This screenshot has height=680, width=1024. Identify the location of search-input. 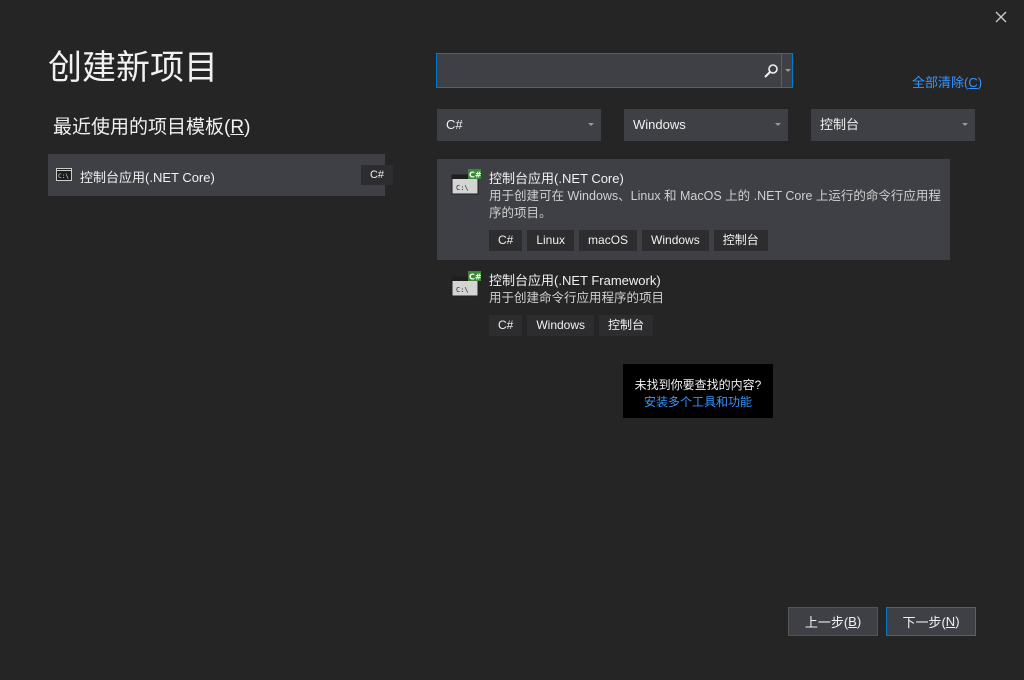
(597, 70).